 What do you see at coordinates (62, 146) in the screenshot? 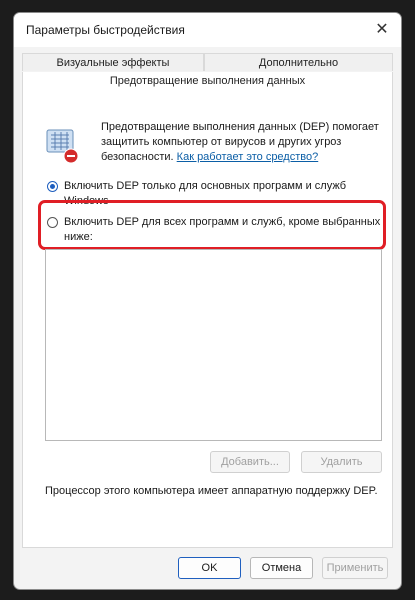
I see `dep-shield-icon` at bounding box center [62, 146].